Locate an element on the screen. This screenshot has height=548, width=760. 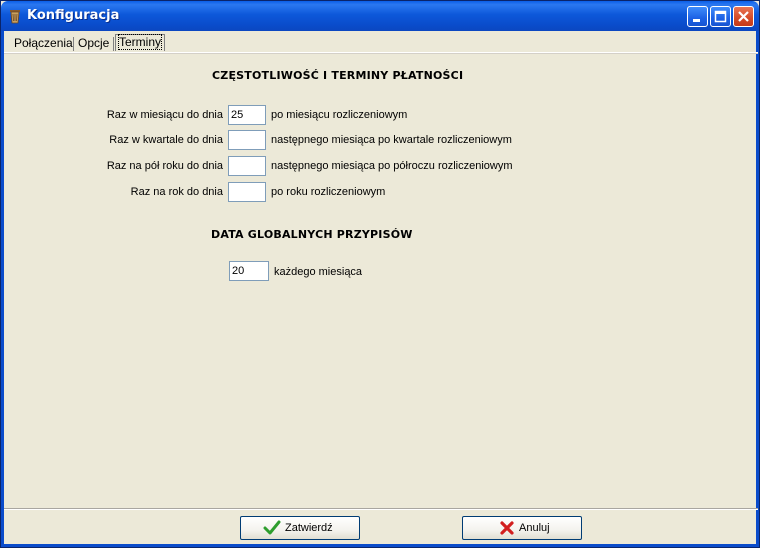
global-charges-suffix: każdego miesiąca is located at coordinates (318, 272).